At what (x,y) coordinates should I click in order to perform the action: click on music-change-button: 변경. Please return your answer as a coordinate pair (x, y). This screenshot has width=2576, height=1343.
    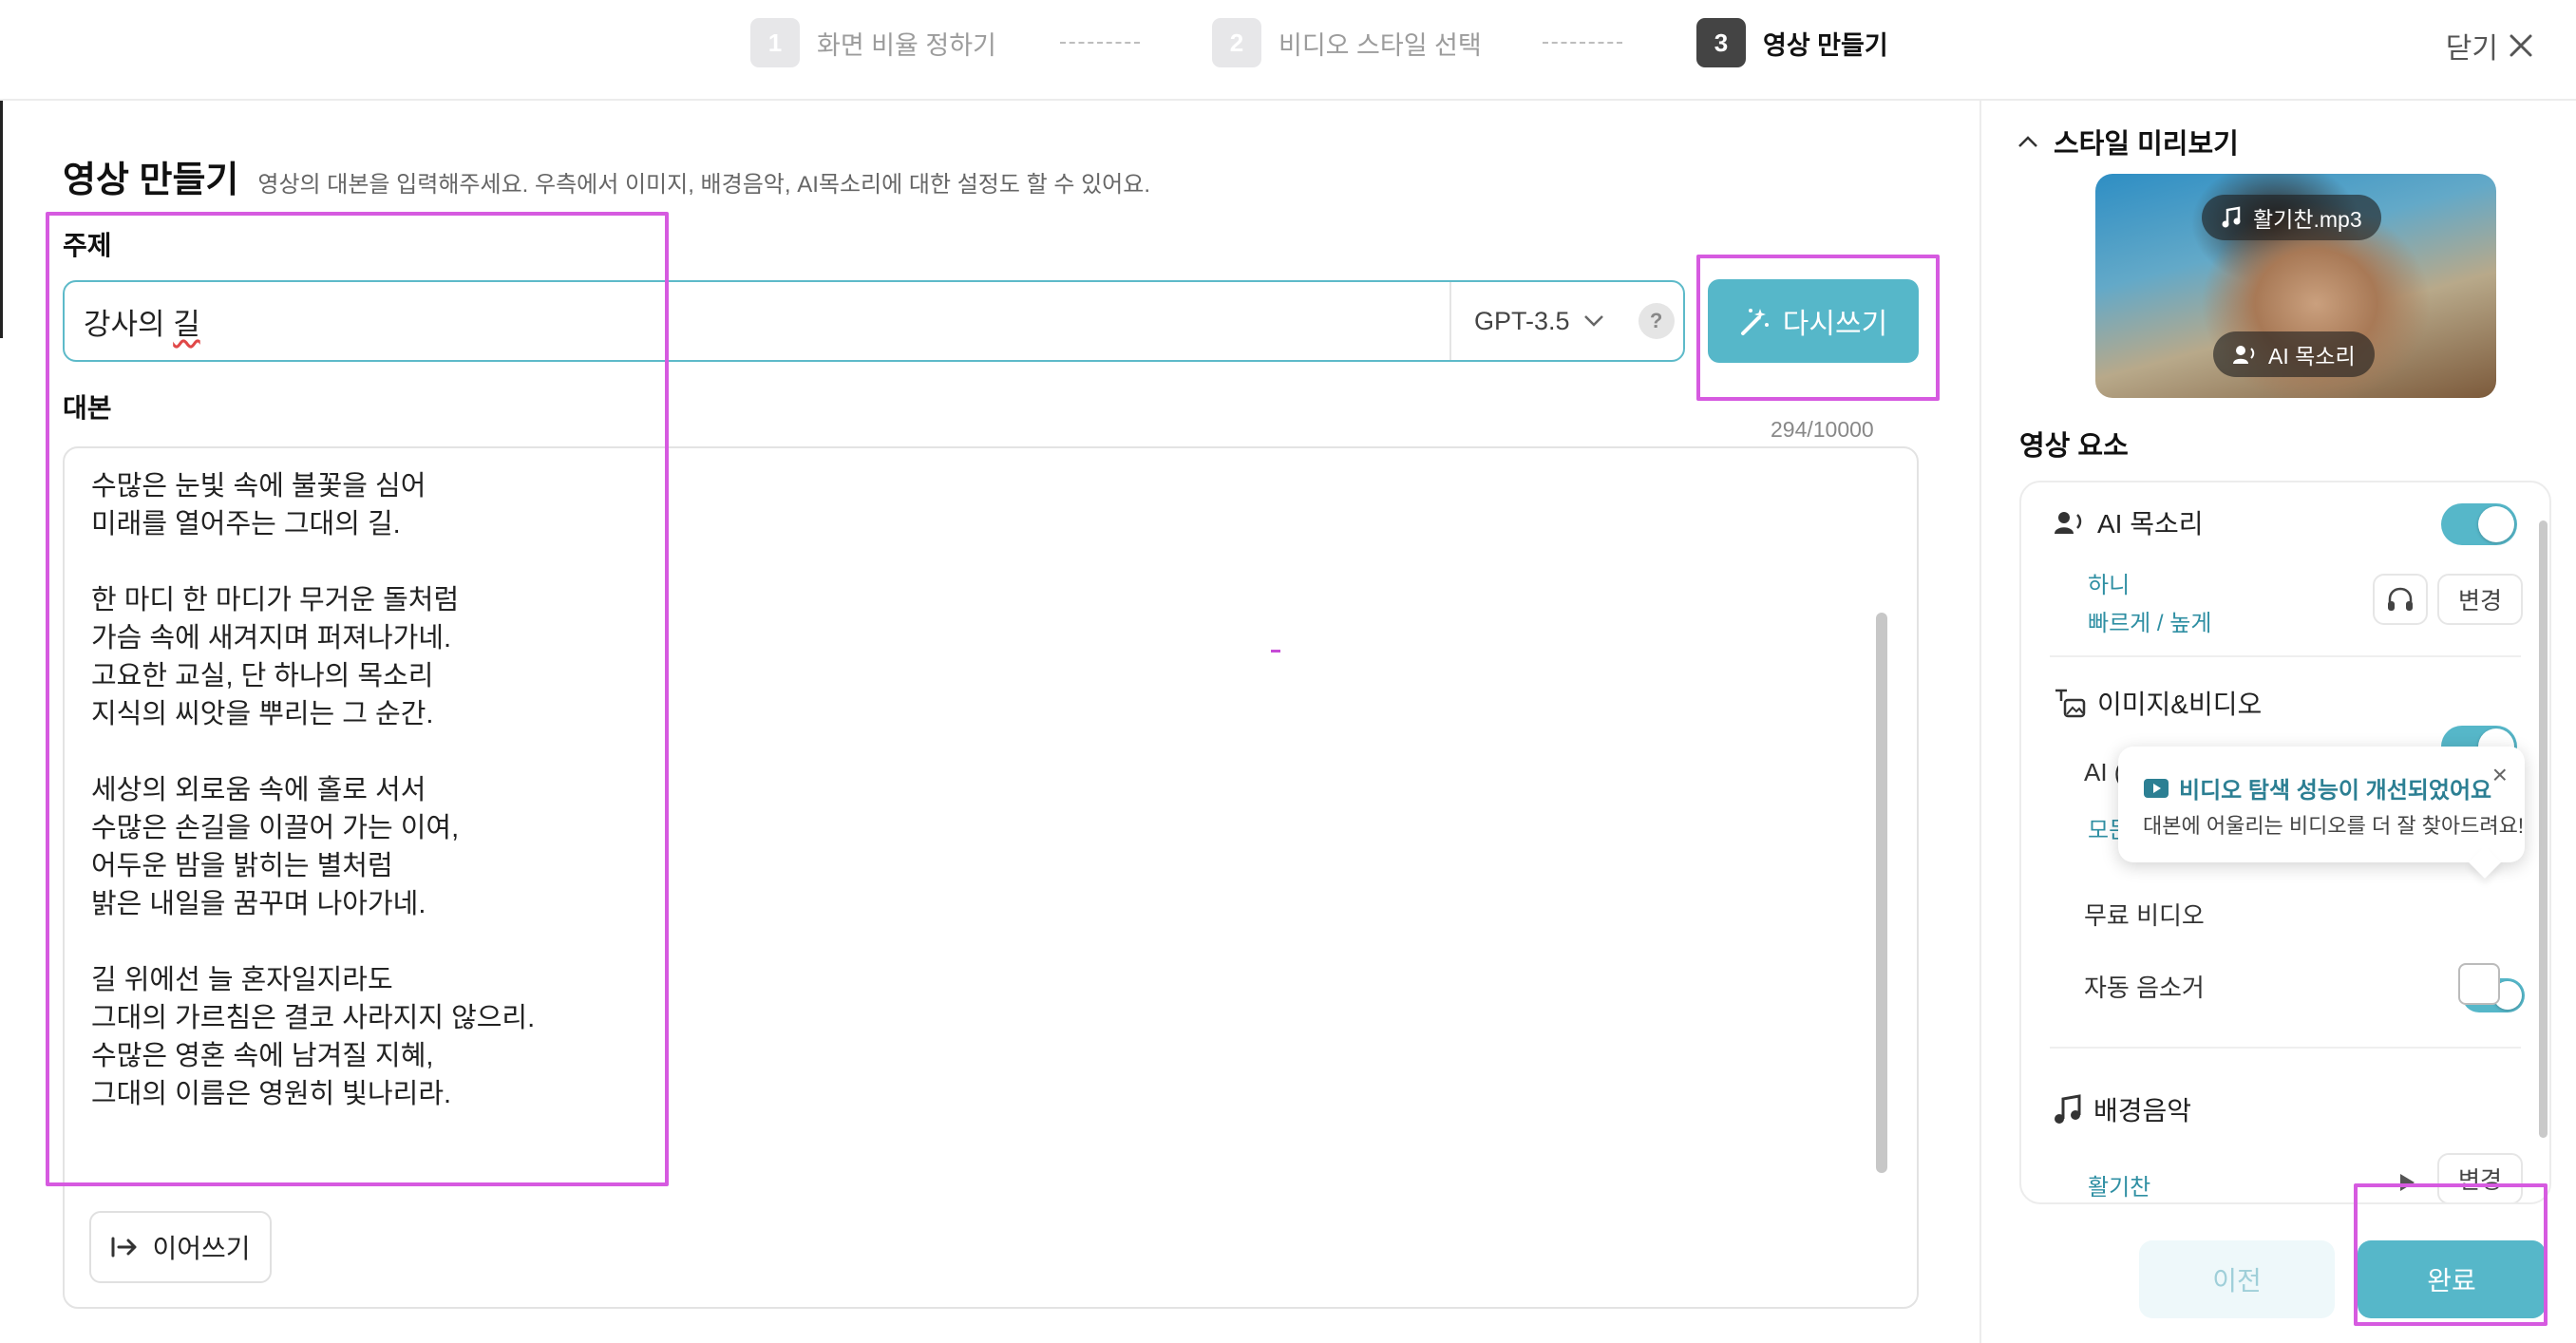
    Looking at the image, I should click on (2480, 1177).